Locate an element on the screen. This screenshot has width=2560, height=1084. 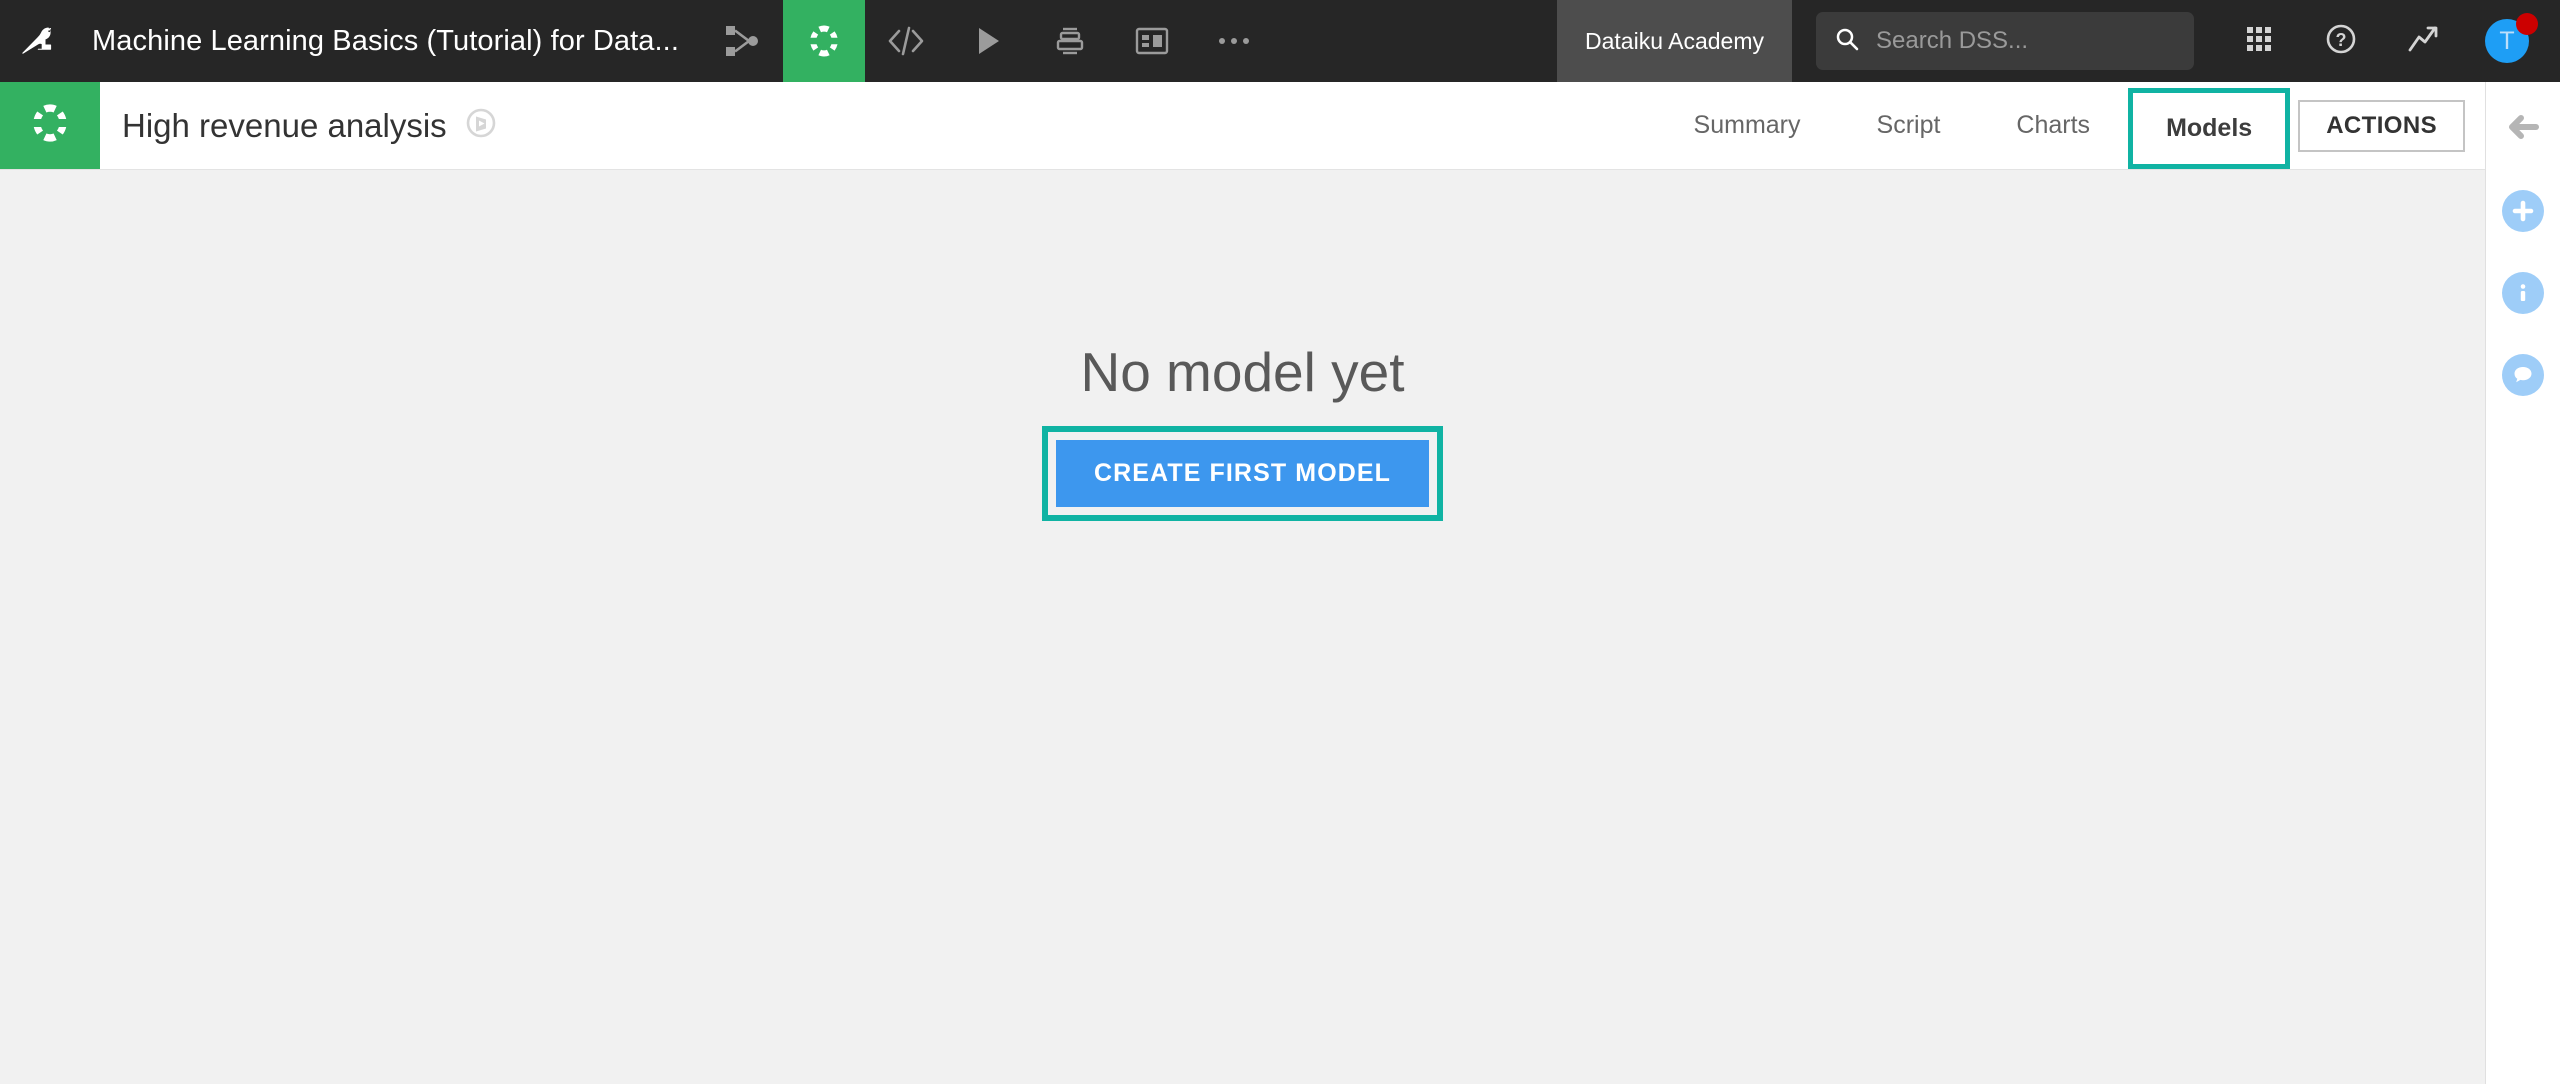
empty-state-title: No model yet is located at coordinates (1242, 372).